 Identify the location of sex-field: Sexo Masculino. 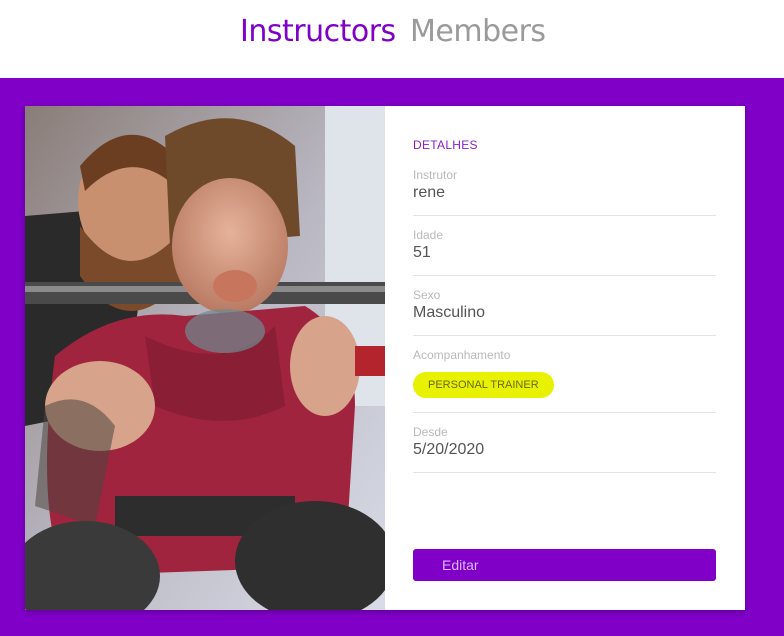
(564, 312).